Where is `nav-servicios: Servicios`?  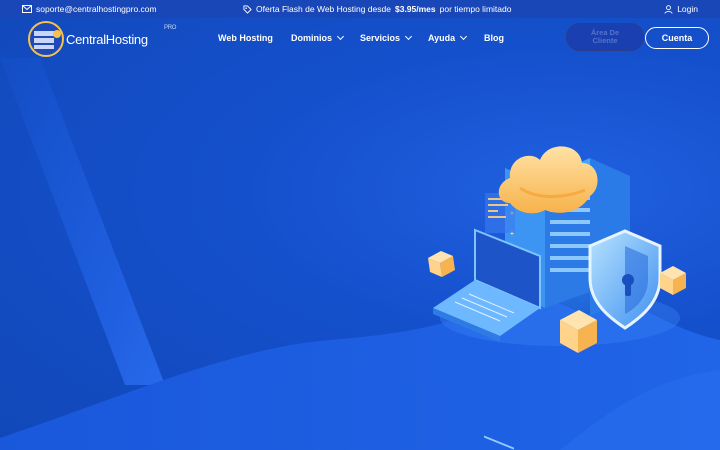
nav-servicios: Servicios is located at coordinates (386, 38).